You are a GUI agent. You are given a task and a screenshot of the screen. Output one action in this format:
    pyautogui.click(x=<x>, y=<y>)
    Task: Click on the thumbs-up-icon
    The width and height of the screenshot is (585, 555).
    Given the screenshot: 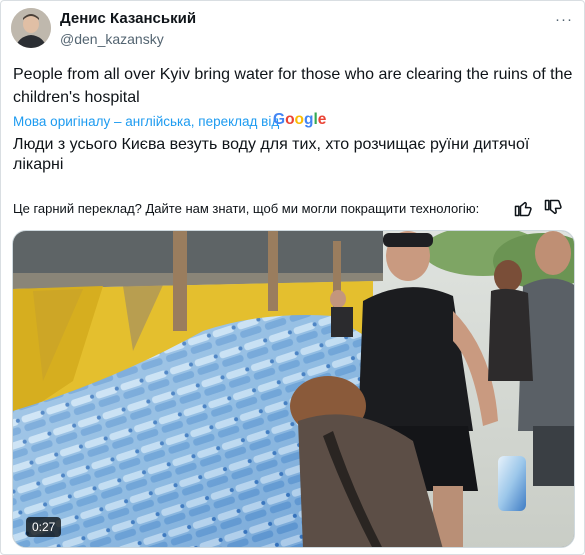 What is the action you would take?
    pyautogui.click(x=523, y=208)
    